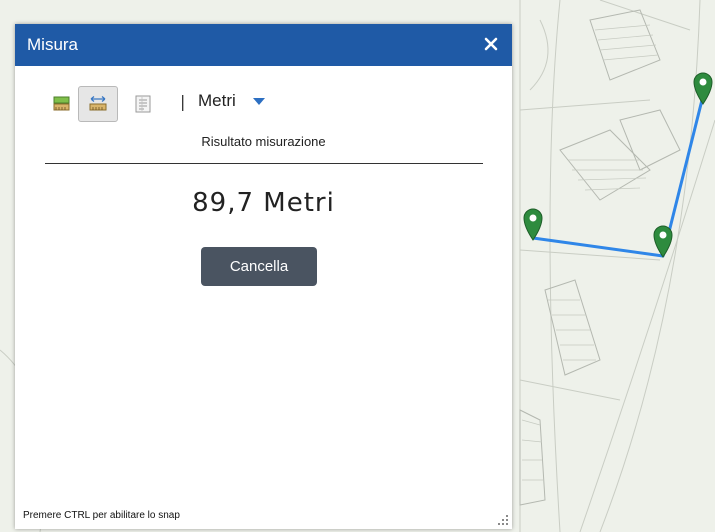  Describe the element at coordinates (259, 266) in the screenshot. I see `cancel-button: Cancella` at that location.